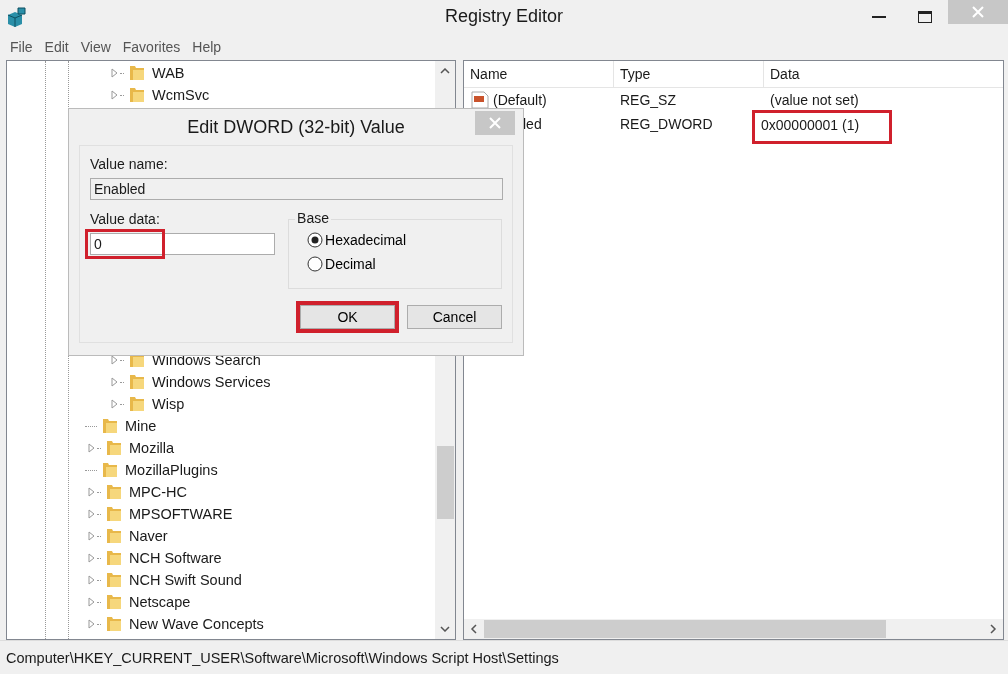 This screenshot has width=1008, height=674. Describe the element at coordinates (313, 218) in the screenshot. I see `group-label: Base` at that location.